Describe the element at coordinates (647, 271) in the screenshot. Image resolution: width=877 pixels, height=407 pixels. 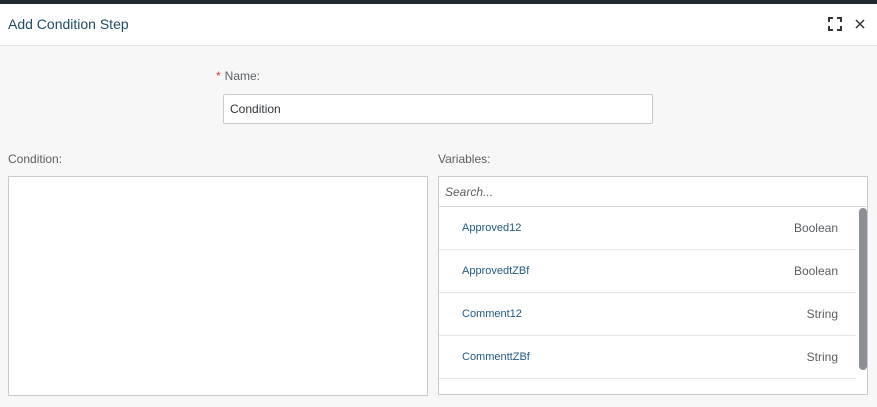
I see `variable-item: ApprovedtZBf Boolean` at that location.